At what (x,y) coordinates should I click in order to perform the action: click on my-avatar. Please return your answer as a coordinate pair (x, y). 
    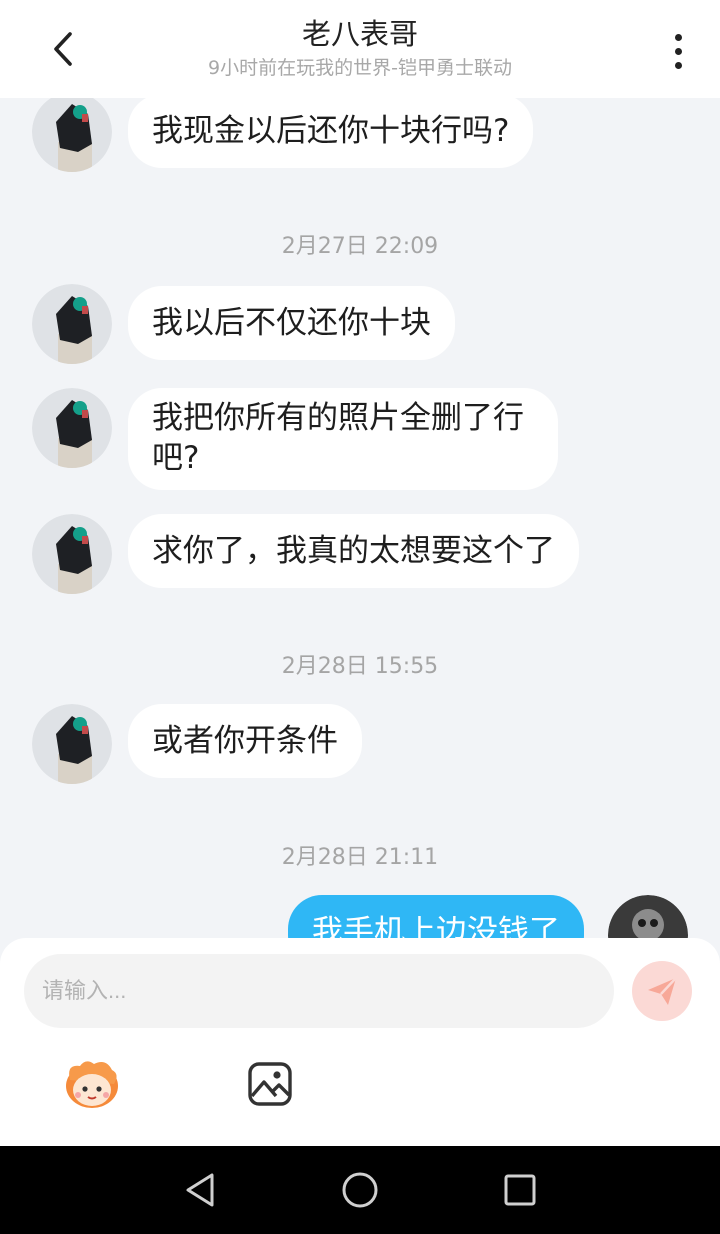
    Looking at the image, I should click on (648, 916).